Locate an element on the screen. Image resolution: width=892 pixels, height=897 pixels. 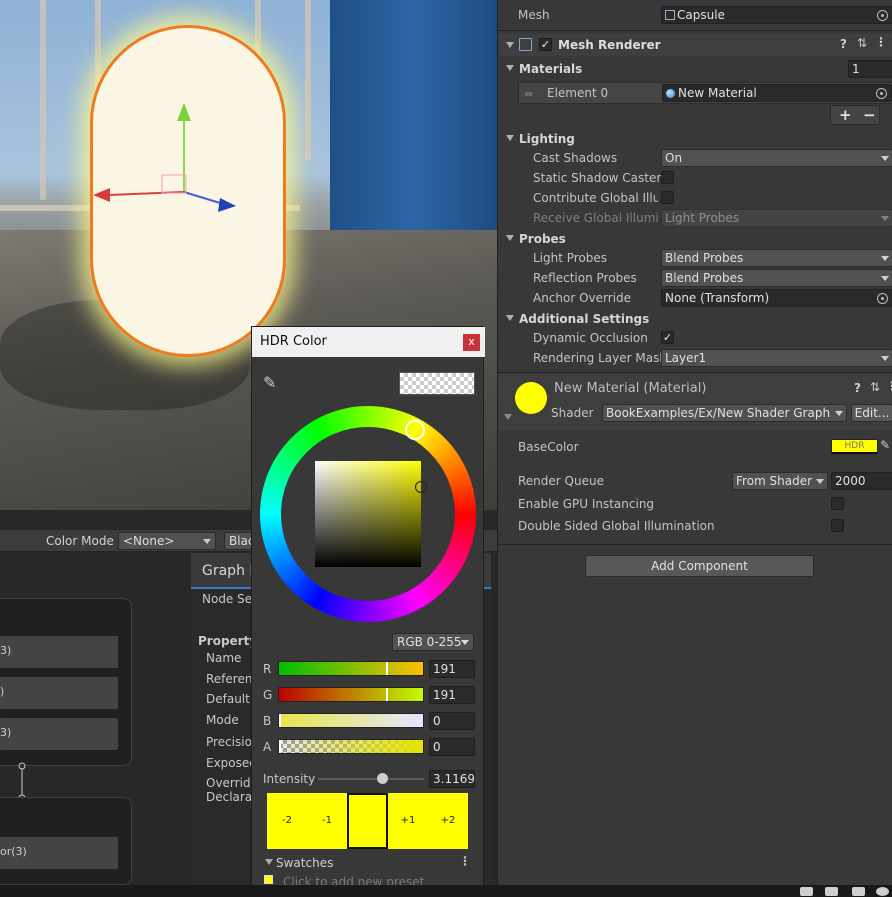
reflection-probes-dropdown: Blend Probes is located at coordinates (776, 278).